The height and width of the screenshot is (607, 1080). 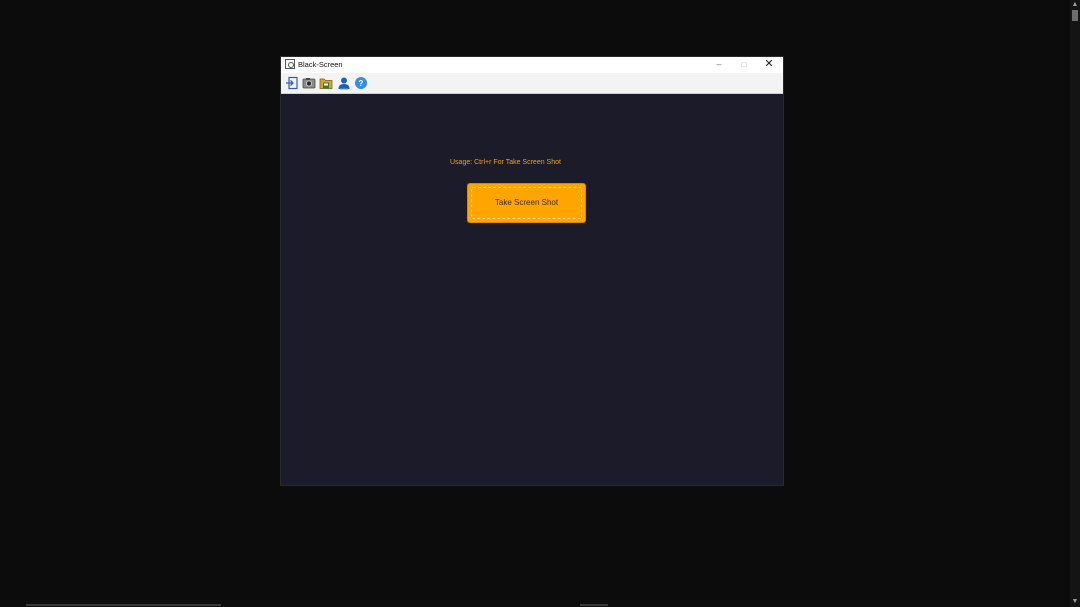 What do you see at coordinates (1075, 15) in the screenshot?
I see `scrollbar-thumb` at bounding box center [1075, 15].